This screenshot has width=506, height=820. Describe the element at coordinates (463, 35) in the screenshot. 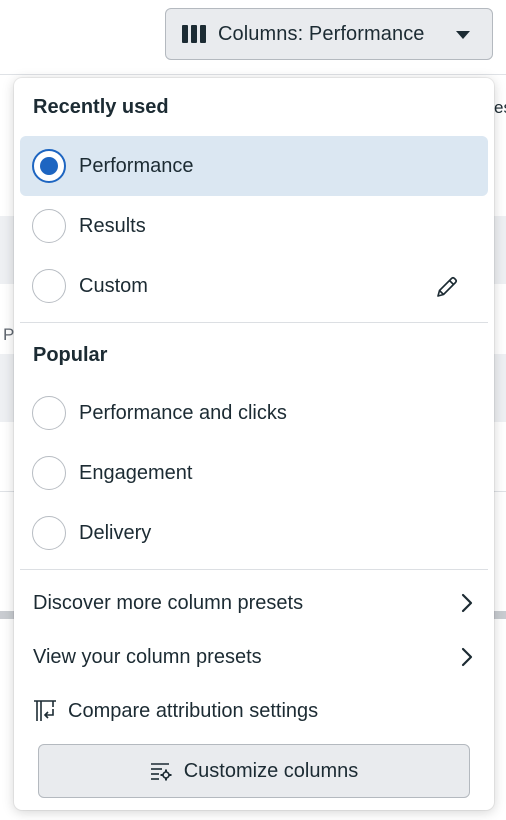

I see `caret-down-icon` at that location.